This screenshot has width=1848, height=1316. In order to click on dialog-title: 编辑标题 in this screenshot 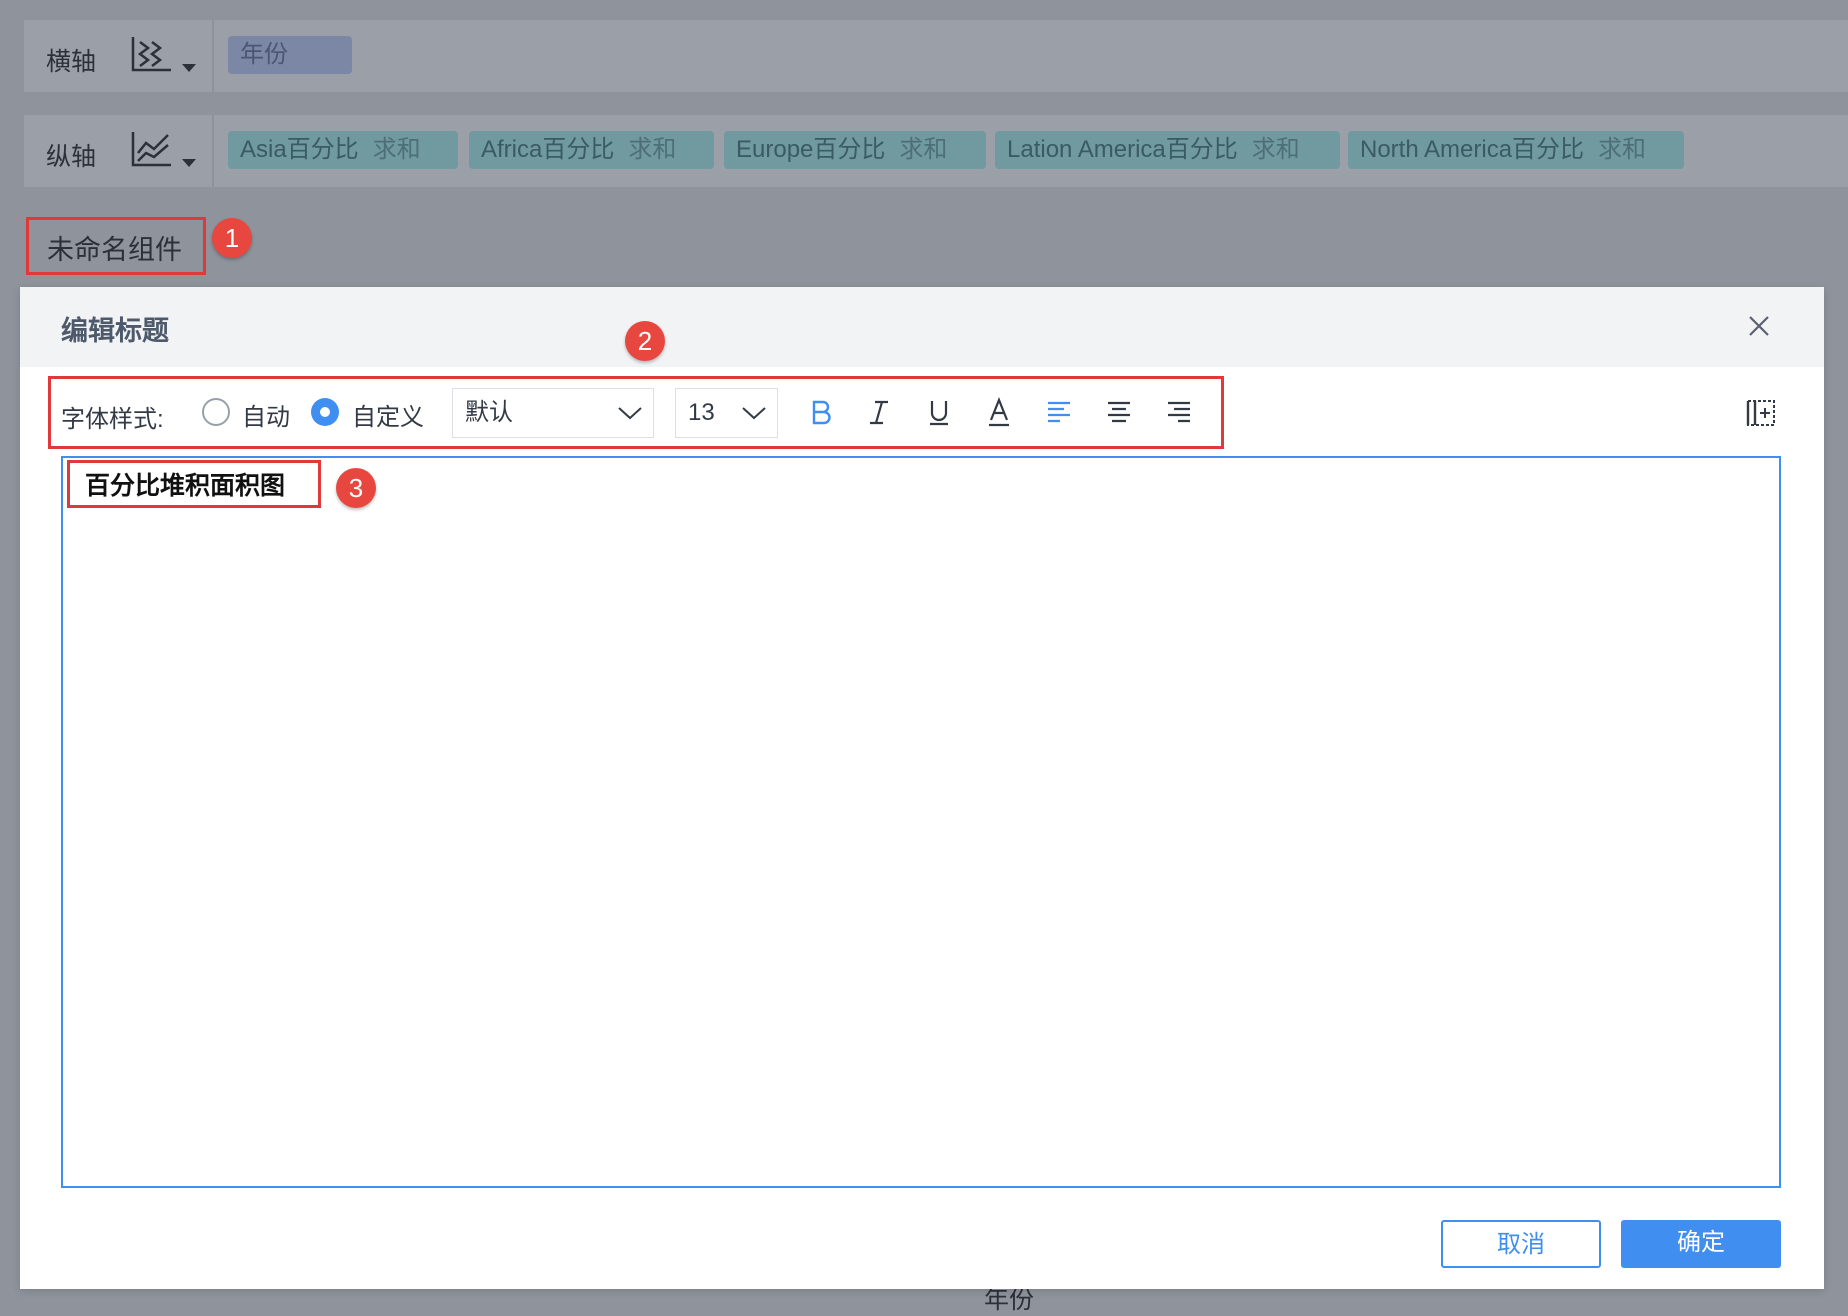, I will do `click(115, 331)`.